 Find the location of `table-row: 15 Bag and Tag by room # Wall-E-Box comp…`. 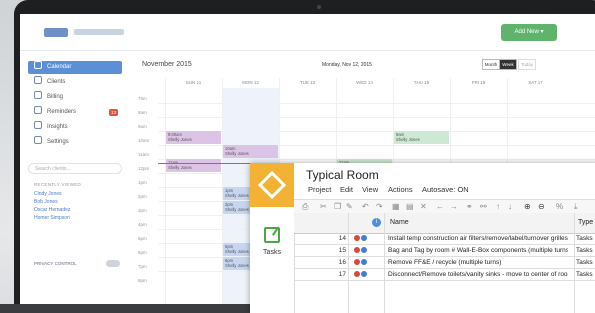

table-row: 15 Bag and Tag by room # Wall-E-Box comp… is located at coordinates (444, 251).